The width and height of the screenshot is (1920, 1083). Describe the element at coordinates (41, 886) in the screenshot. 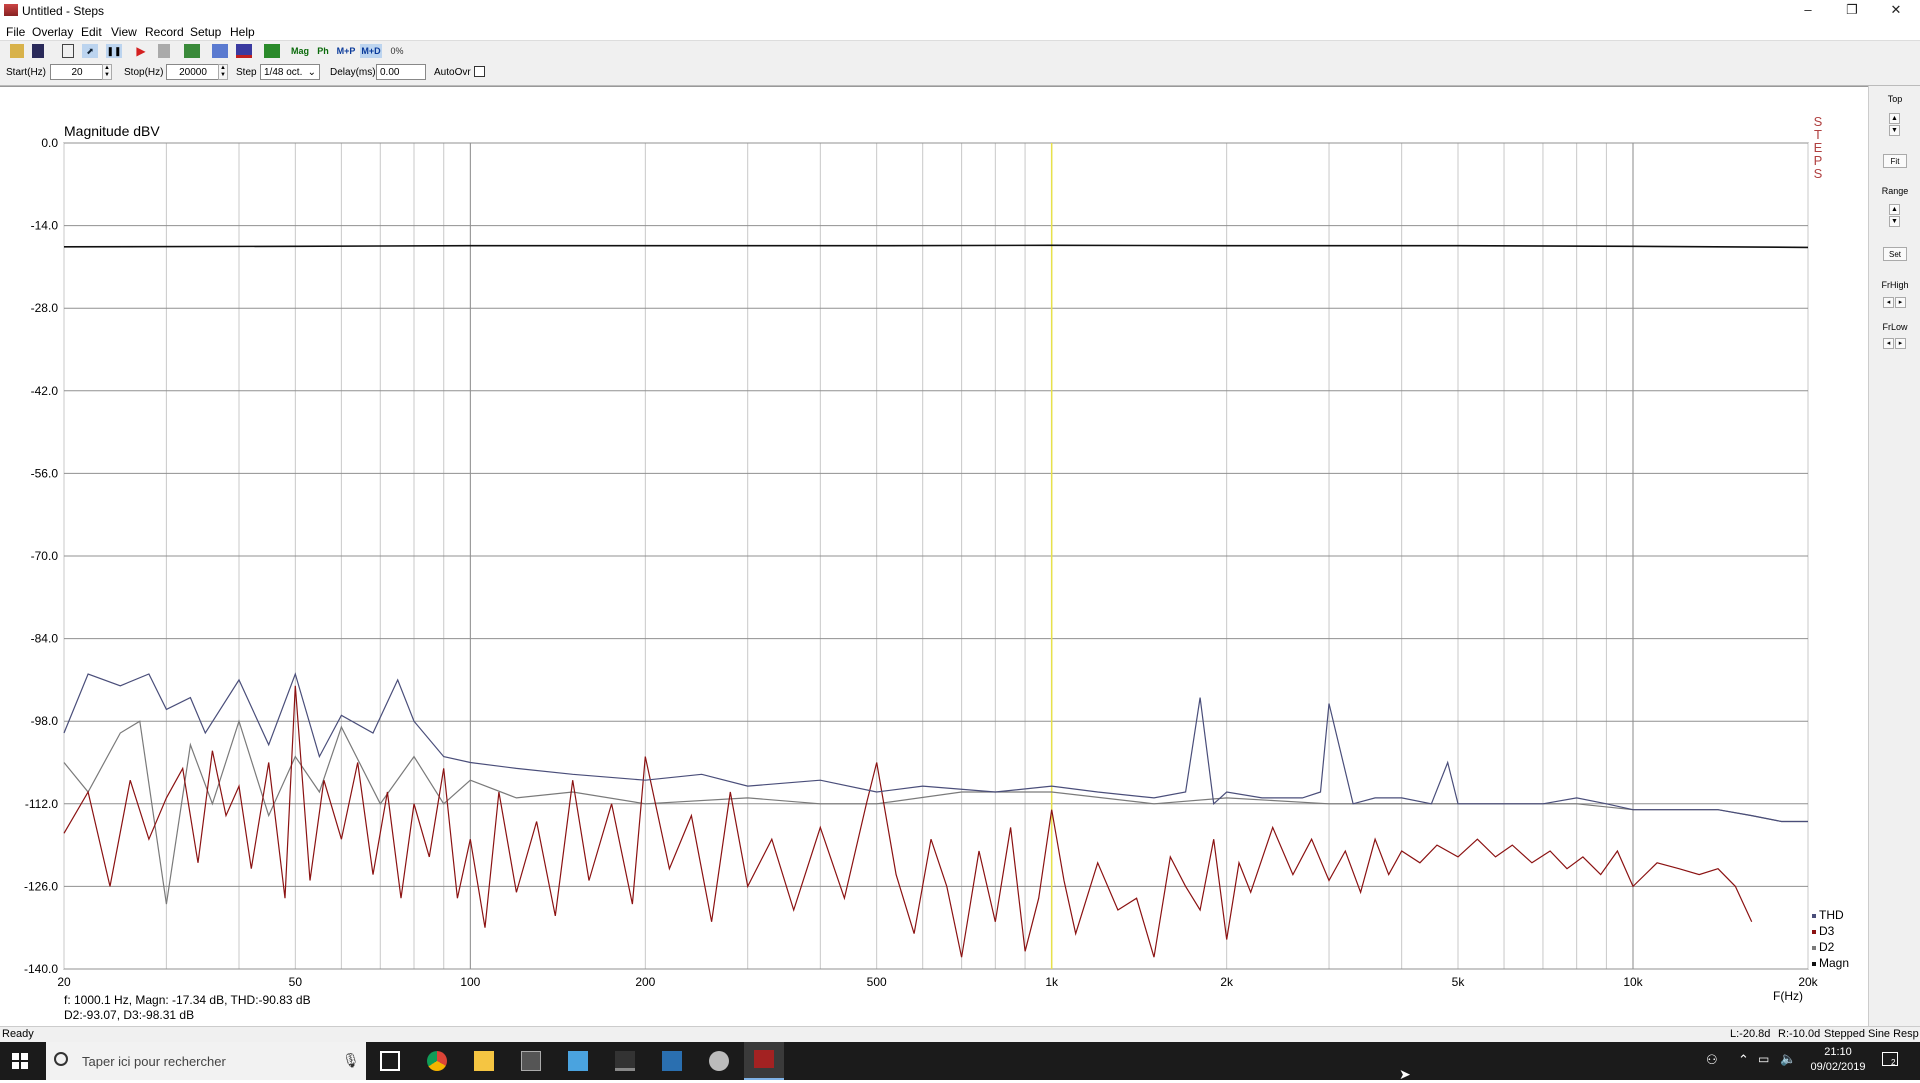

I see `y-tick-label: -126.0` at that location.